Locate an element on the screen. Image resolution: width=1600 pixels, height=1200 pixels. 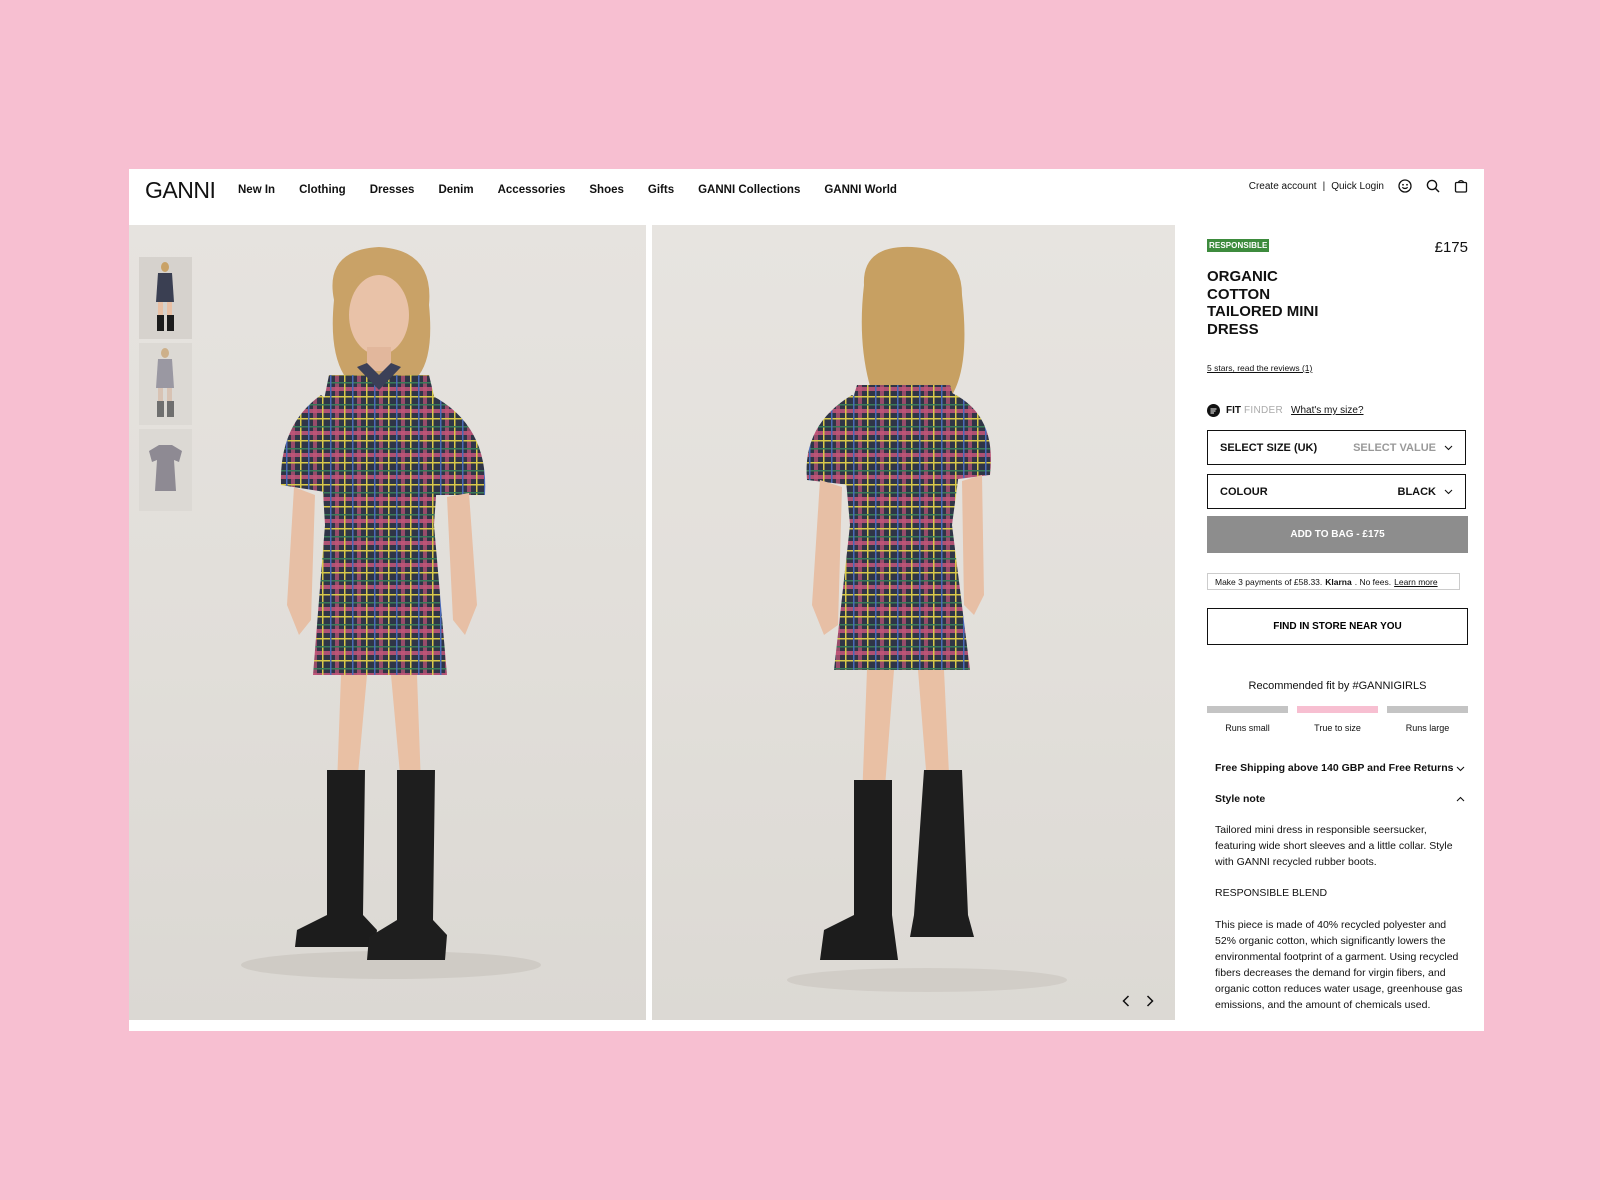
klarna-brand: Klarna is located at coordinates (1338, 581).